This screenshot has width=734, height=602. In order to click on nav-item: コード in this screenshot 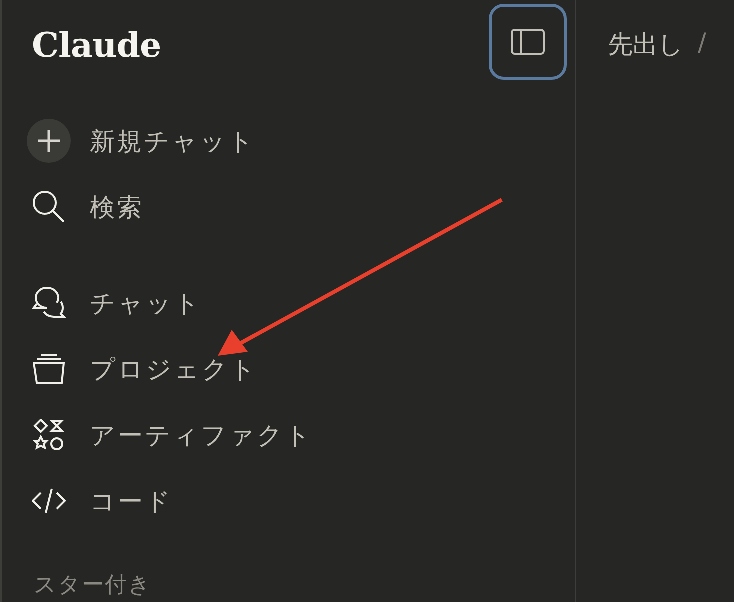, I will do `click(131, 501)`.